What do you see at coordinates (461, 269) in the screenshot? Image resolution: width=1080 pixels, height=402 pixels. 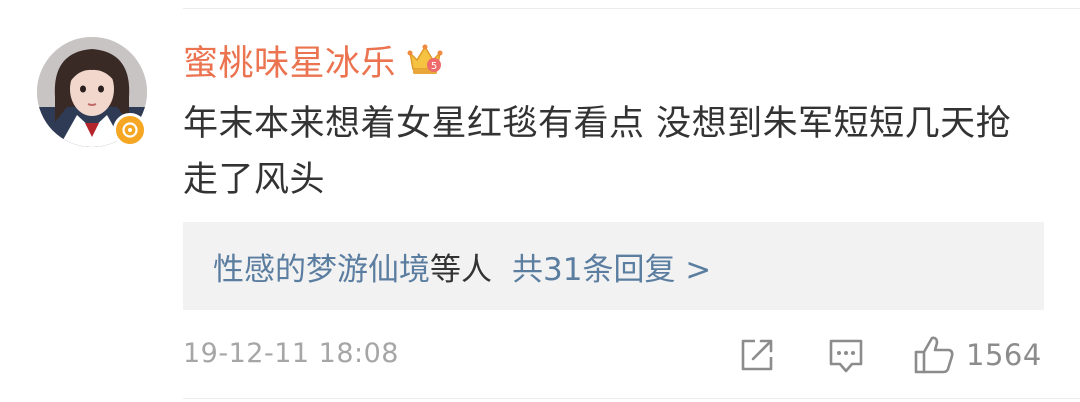 I see `replies-suffix: 等人` at bounding box center [461, 269].